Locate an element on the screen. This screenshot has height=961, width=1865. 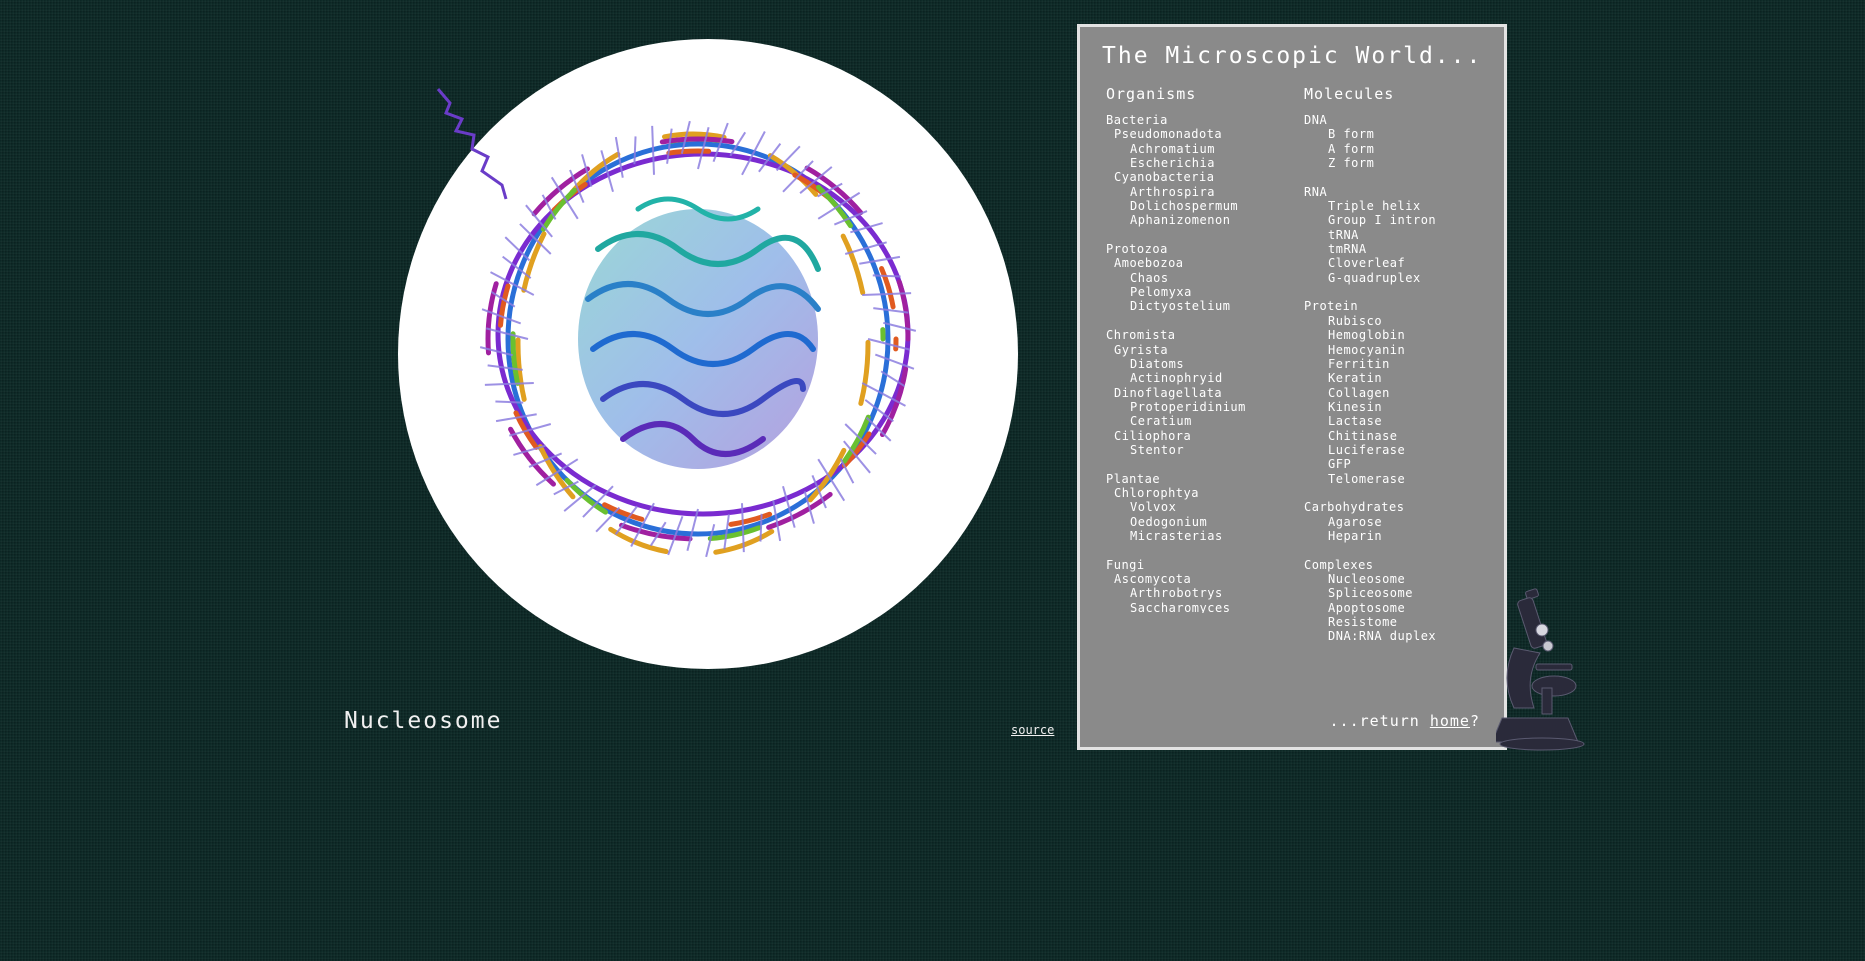
organism-item: Arthrospira is located at coordinates (1201, 192).